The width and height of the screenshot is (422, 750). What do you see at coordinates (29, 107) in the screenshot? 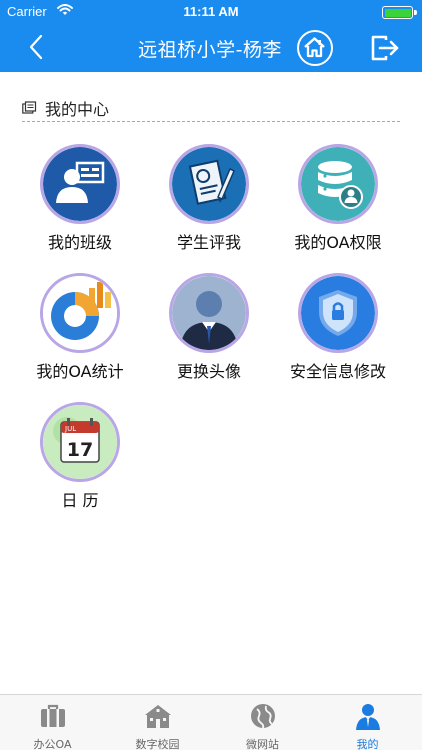
I see `section-folder-icon` at bounding box center [29, 107].